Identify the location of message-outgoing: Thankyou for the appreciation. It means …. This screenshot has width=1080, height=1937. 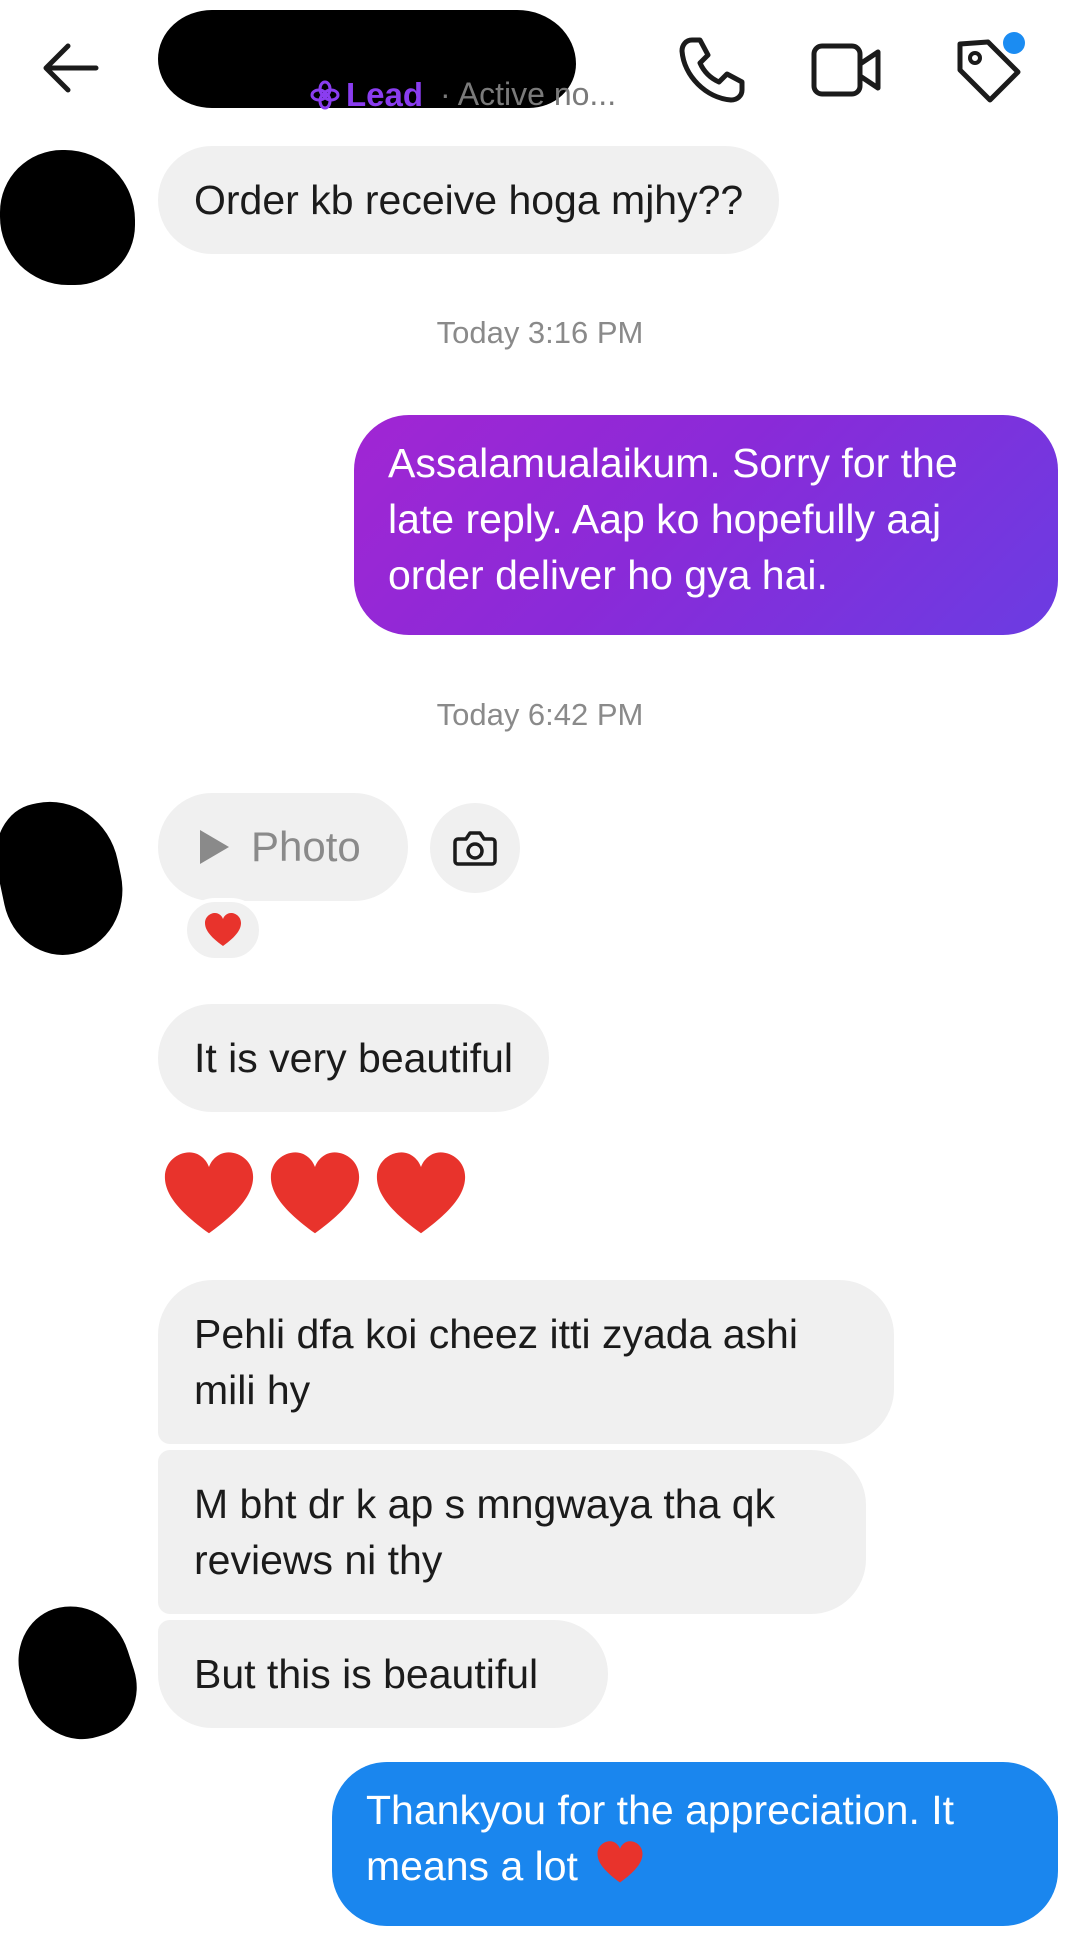
(695, 1844).